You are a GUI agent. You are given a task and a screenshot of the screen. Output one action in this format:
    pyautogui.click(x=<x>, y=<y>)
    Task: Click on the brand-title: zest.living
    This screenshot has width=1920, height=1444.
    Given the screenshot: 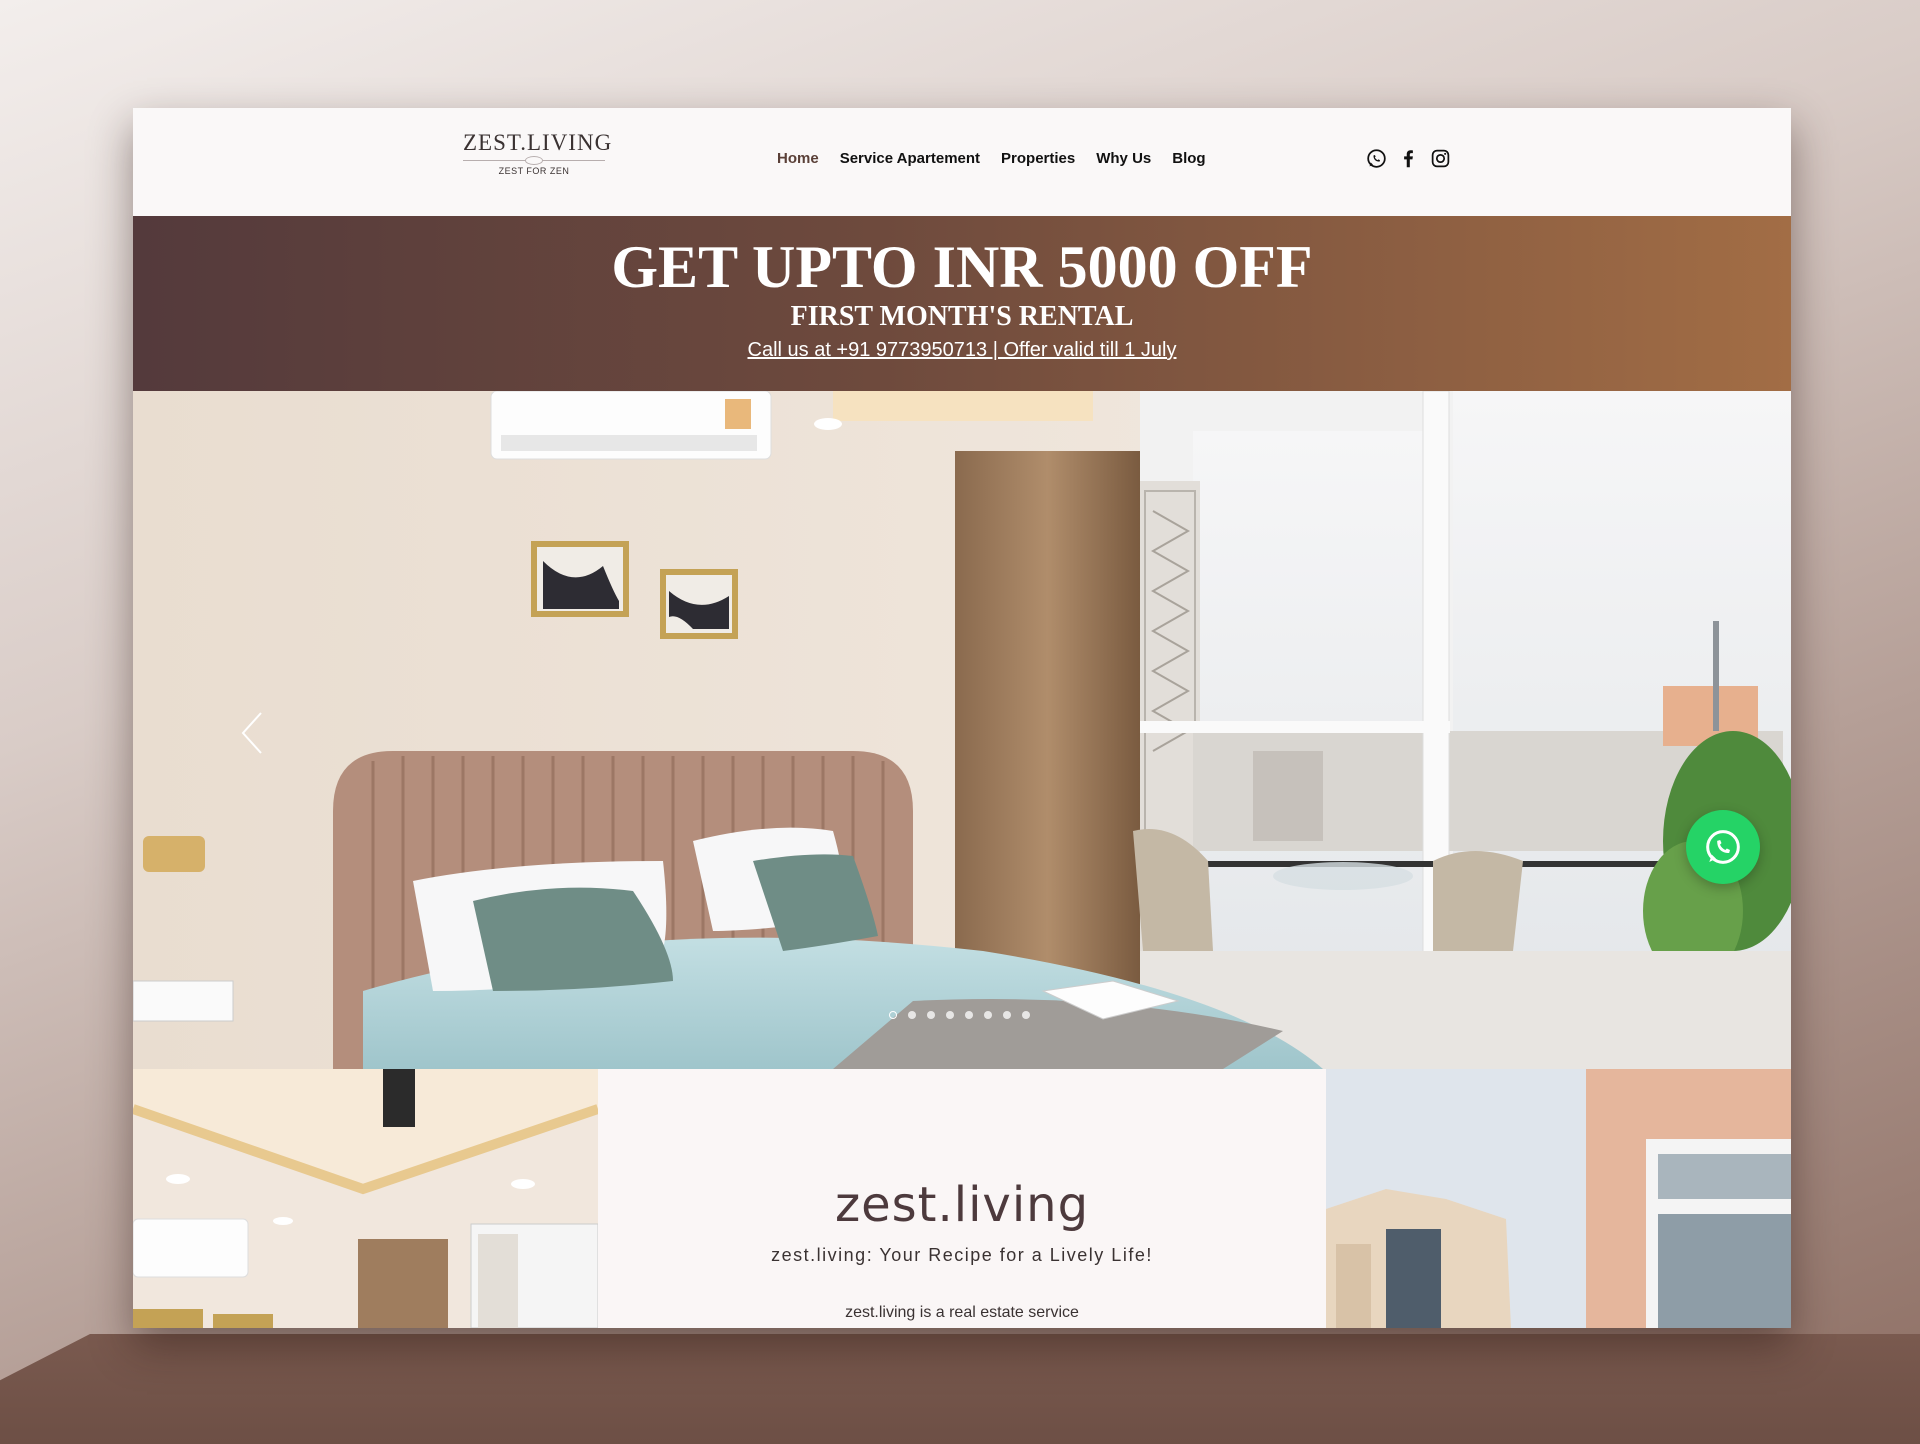 What is the action you would take?
    pyautogui.click(x=962, y=1205)
    